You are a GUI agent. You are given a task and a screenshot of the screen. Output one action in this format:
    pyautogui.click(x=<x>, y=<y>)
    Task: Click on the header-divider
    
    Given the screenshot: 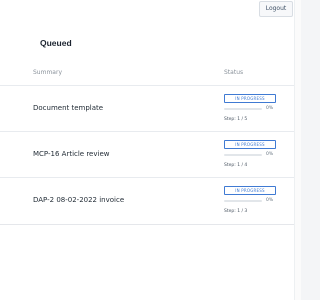 What is the action you would take?
    pyautogui.click(x=147, y=85)
    